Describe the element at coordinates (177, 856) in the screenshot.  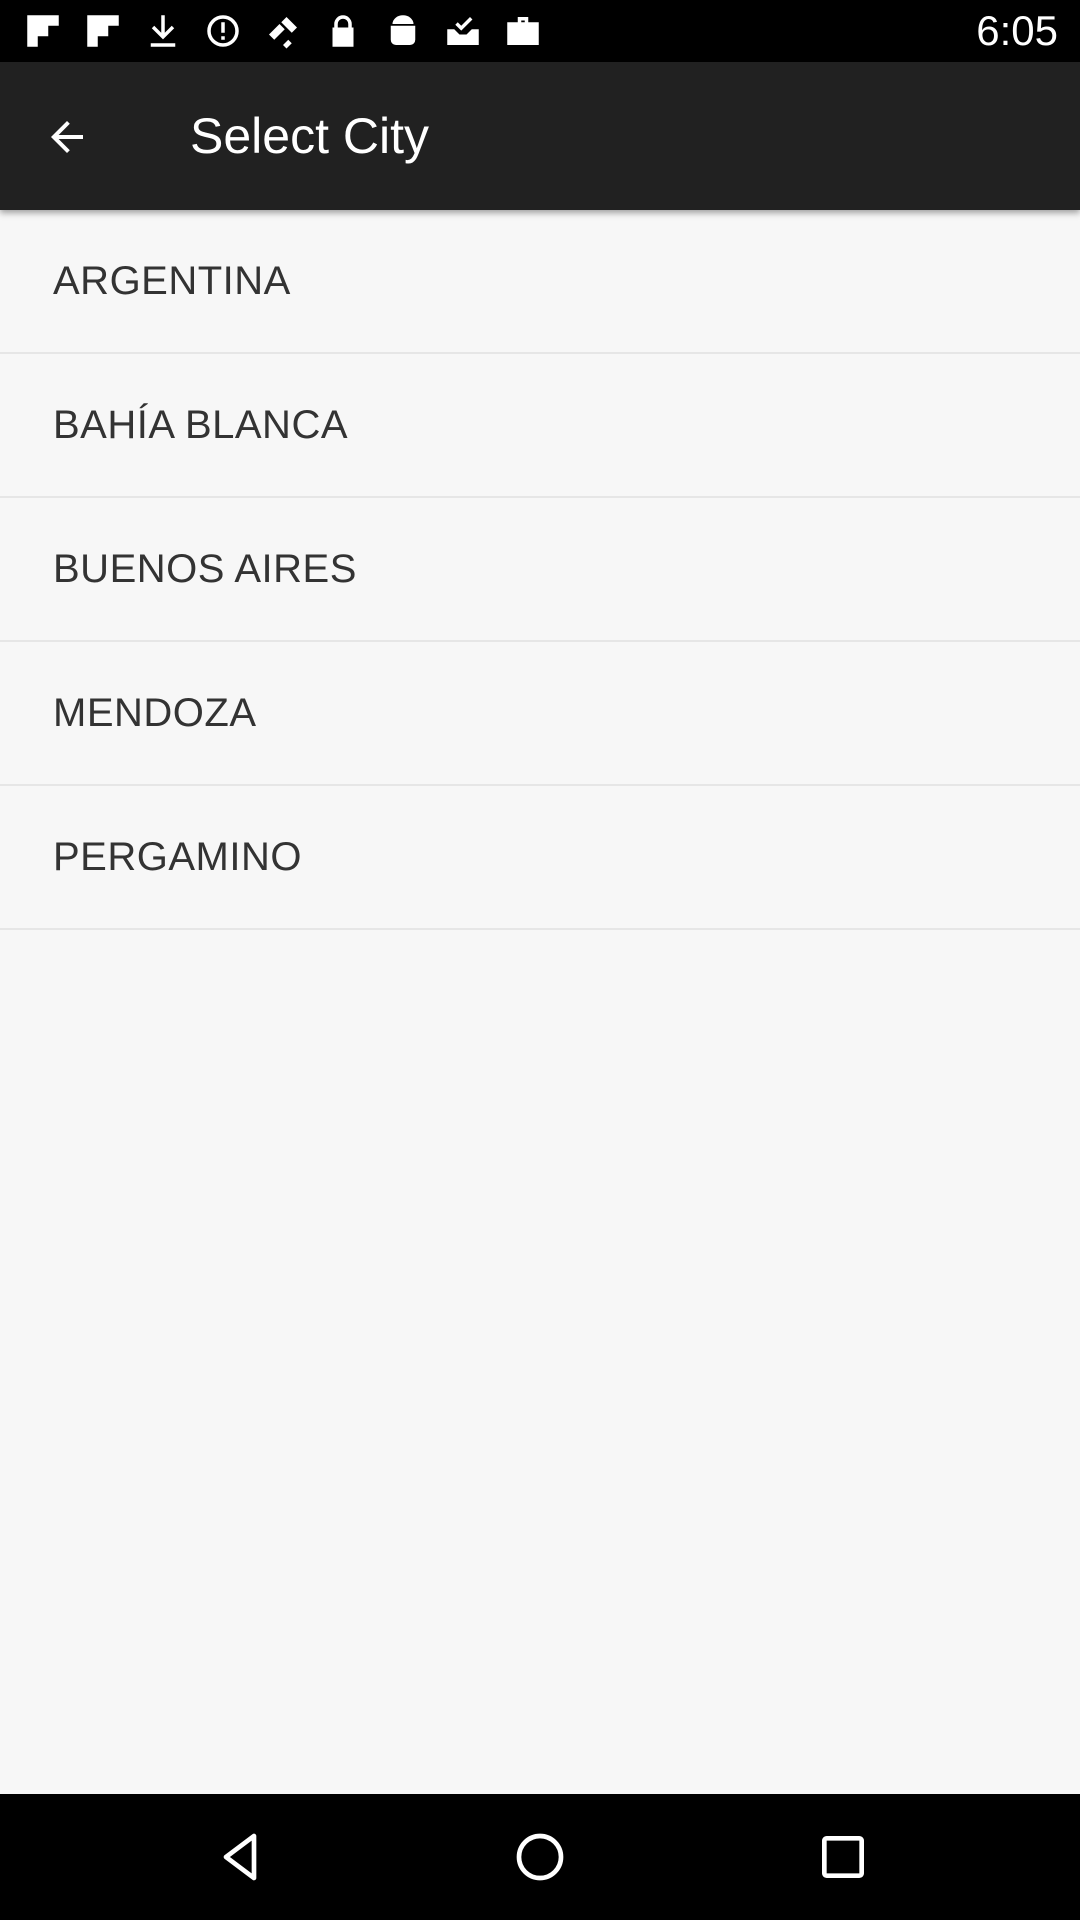
I see `city-label: PERGAMINO` at that location.